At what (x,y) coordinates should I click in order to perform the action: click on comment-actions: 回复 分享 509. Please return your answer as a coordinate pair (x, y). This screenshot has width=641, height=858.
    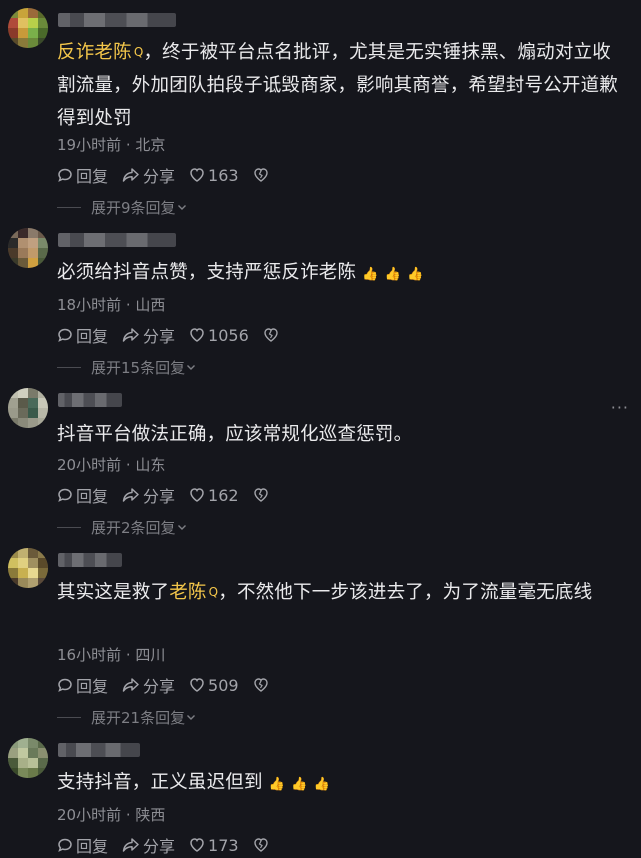
    Looking at the image, I should click on (171, 685).